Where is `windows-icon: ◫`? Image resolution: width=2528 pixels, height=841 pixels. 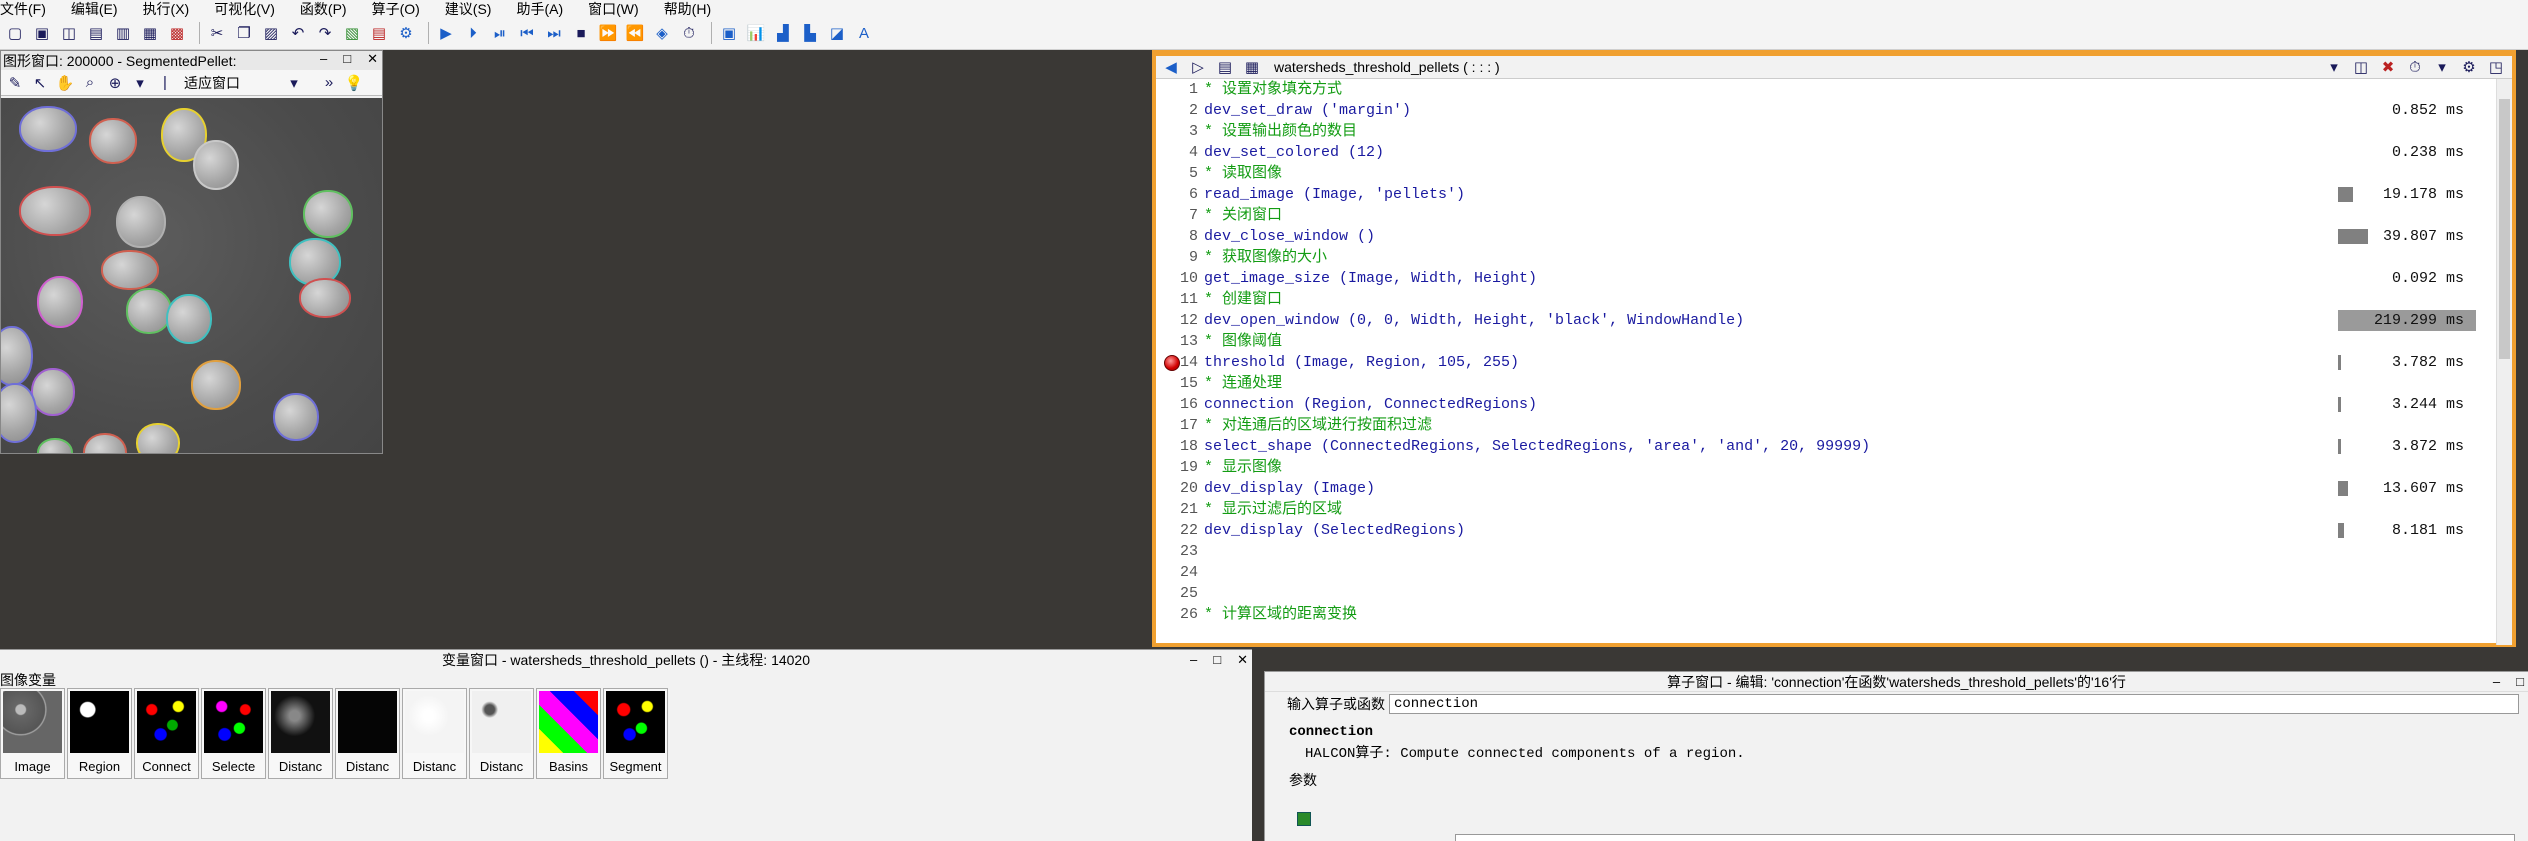
windows-icon: ◫ is located at coordinates (2361, 67).